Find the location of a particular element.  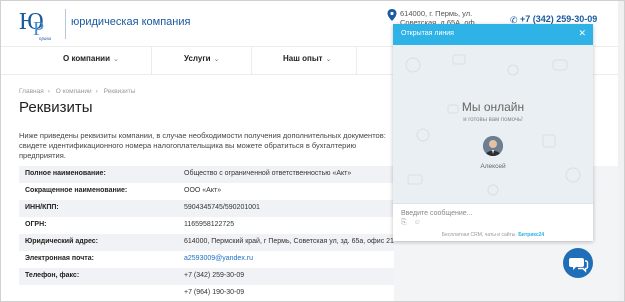

row-label: ИНН/КПП: is located at coordinates (42, 207).